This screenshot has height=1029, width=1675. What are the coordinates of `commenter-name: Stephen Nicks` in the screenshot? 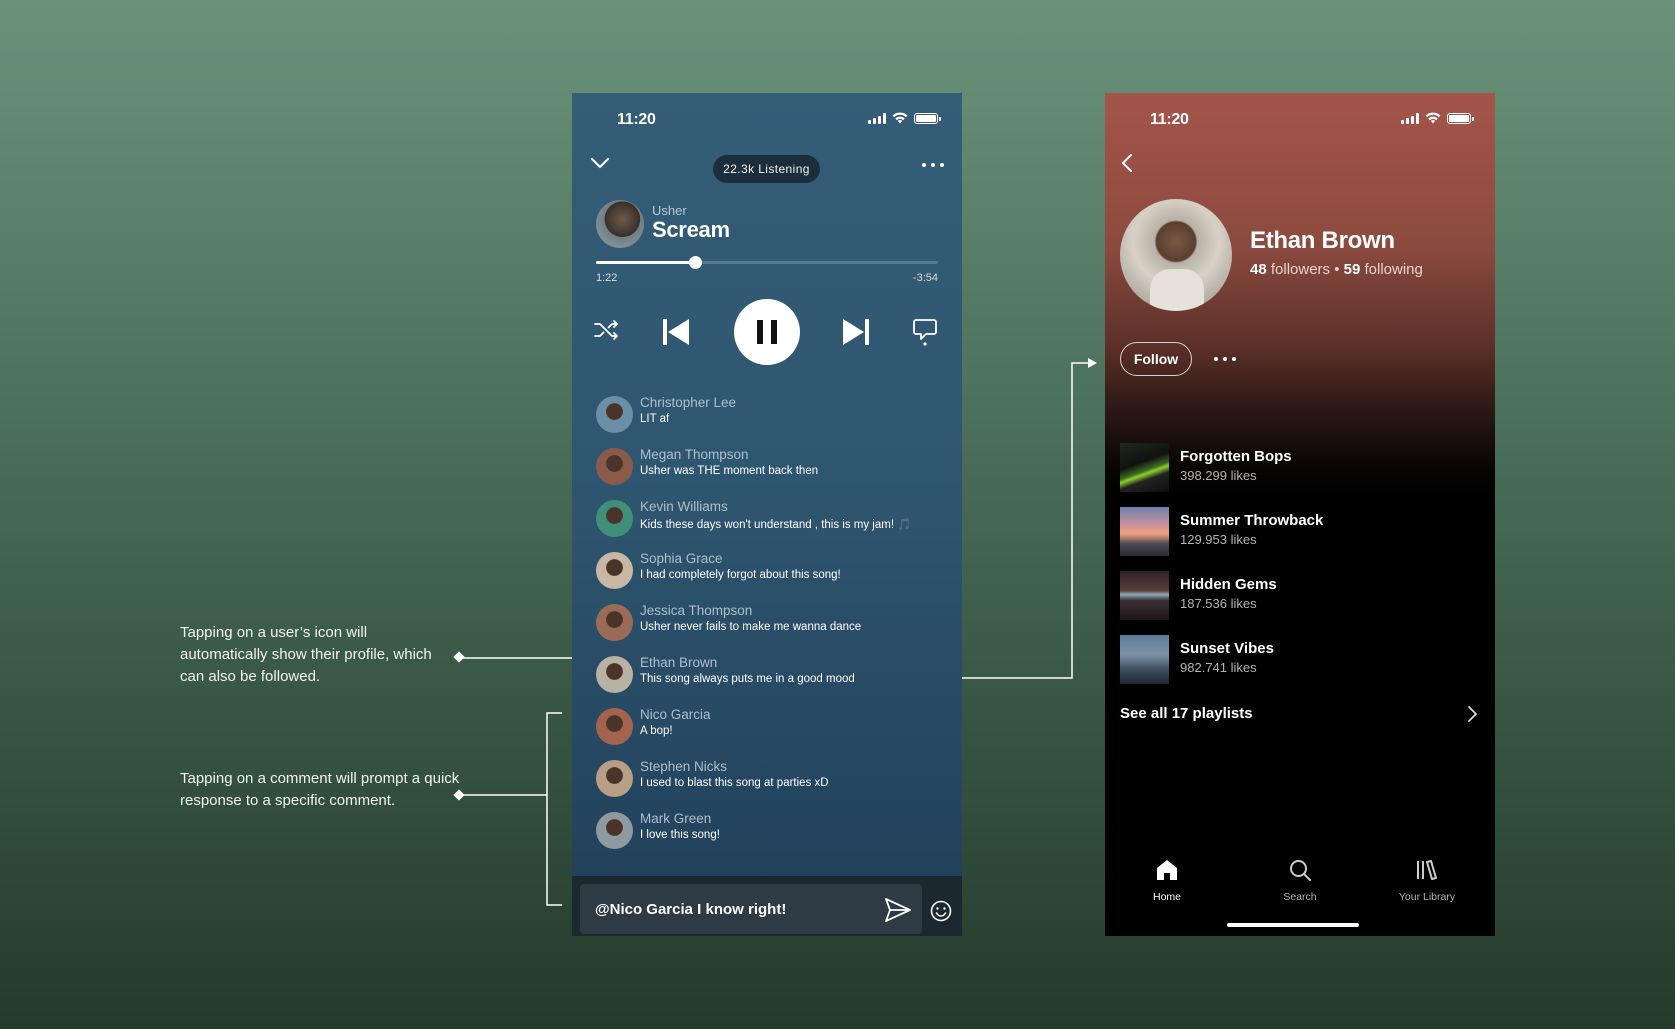 It's located at (683, 766).